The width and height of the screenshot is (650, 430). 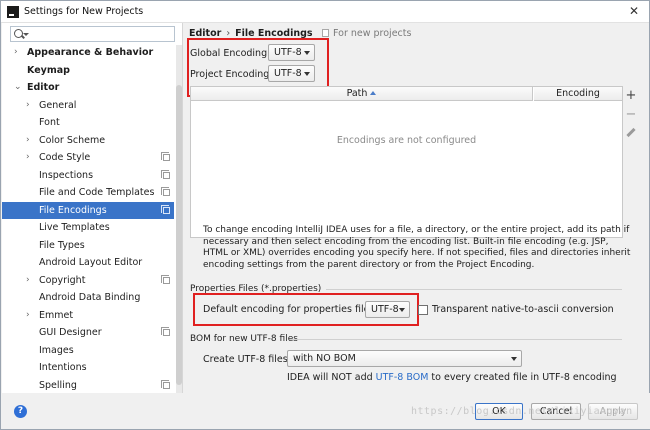 What do you see at coordinates (72, 140) in the screenshot?
I see `sidebar-item-label: Color Scheme` at bounding box center [72, 140].